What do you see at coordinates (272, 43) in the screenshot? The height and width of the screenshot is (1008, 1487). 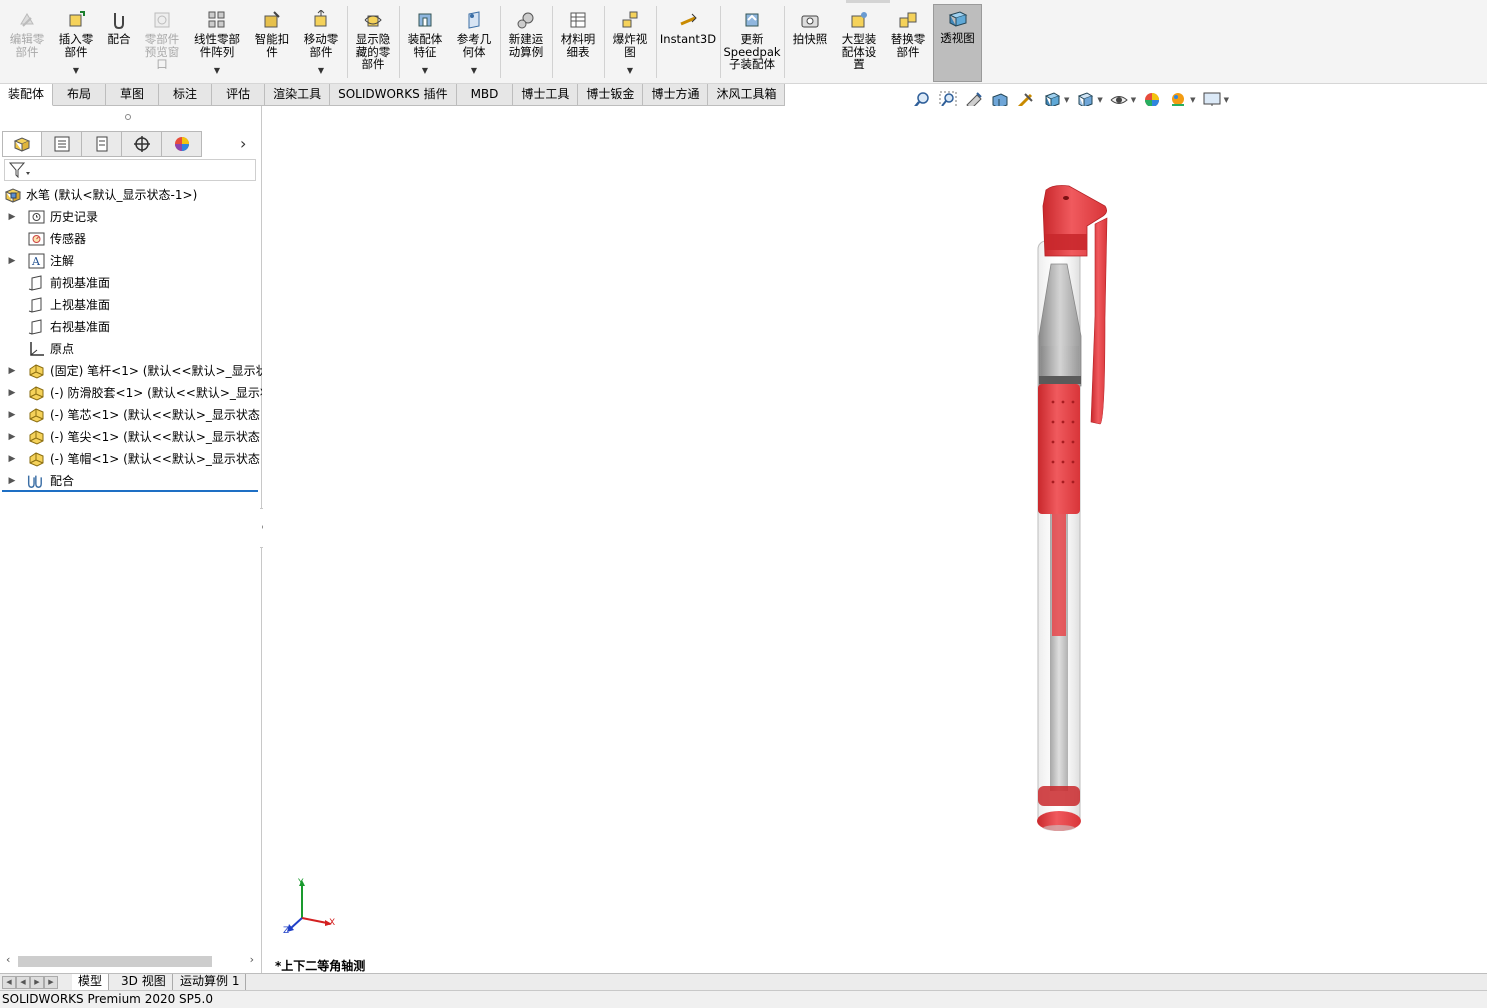 I see `smart-fastener-button: 智能扣 件` at bounding box center [272, 43].